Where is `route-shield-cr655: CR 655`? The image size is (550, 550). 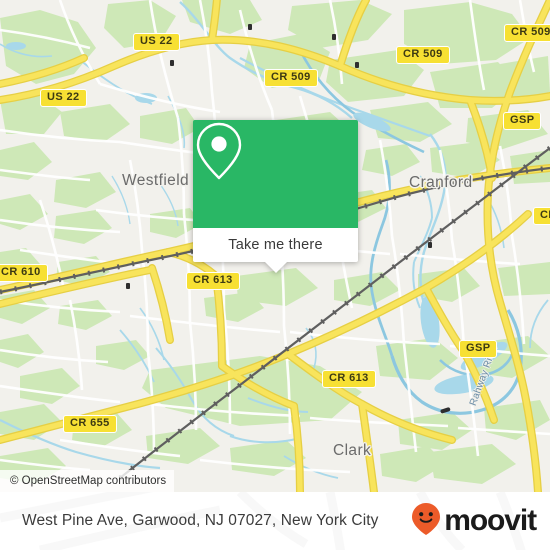
route-shield-cr655: CR 655 is located at coordinates (90, 424).